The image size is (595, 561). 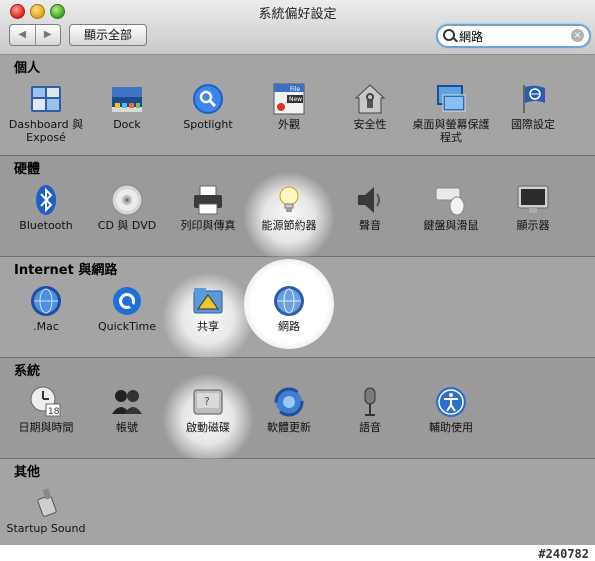 I want to click on spotlight-icon, so click(x=208, y=99).